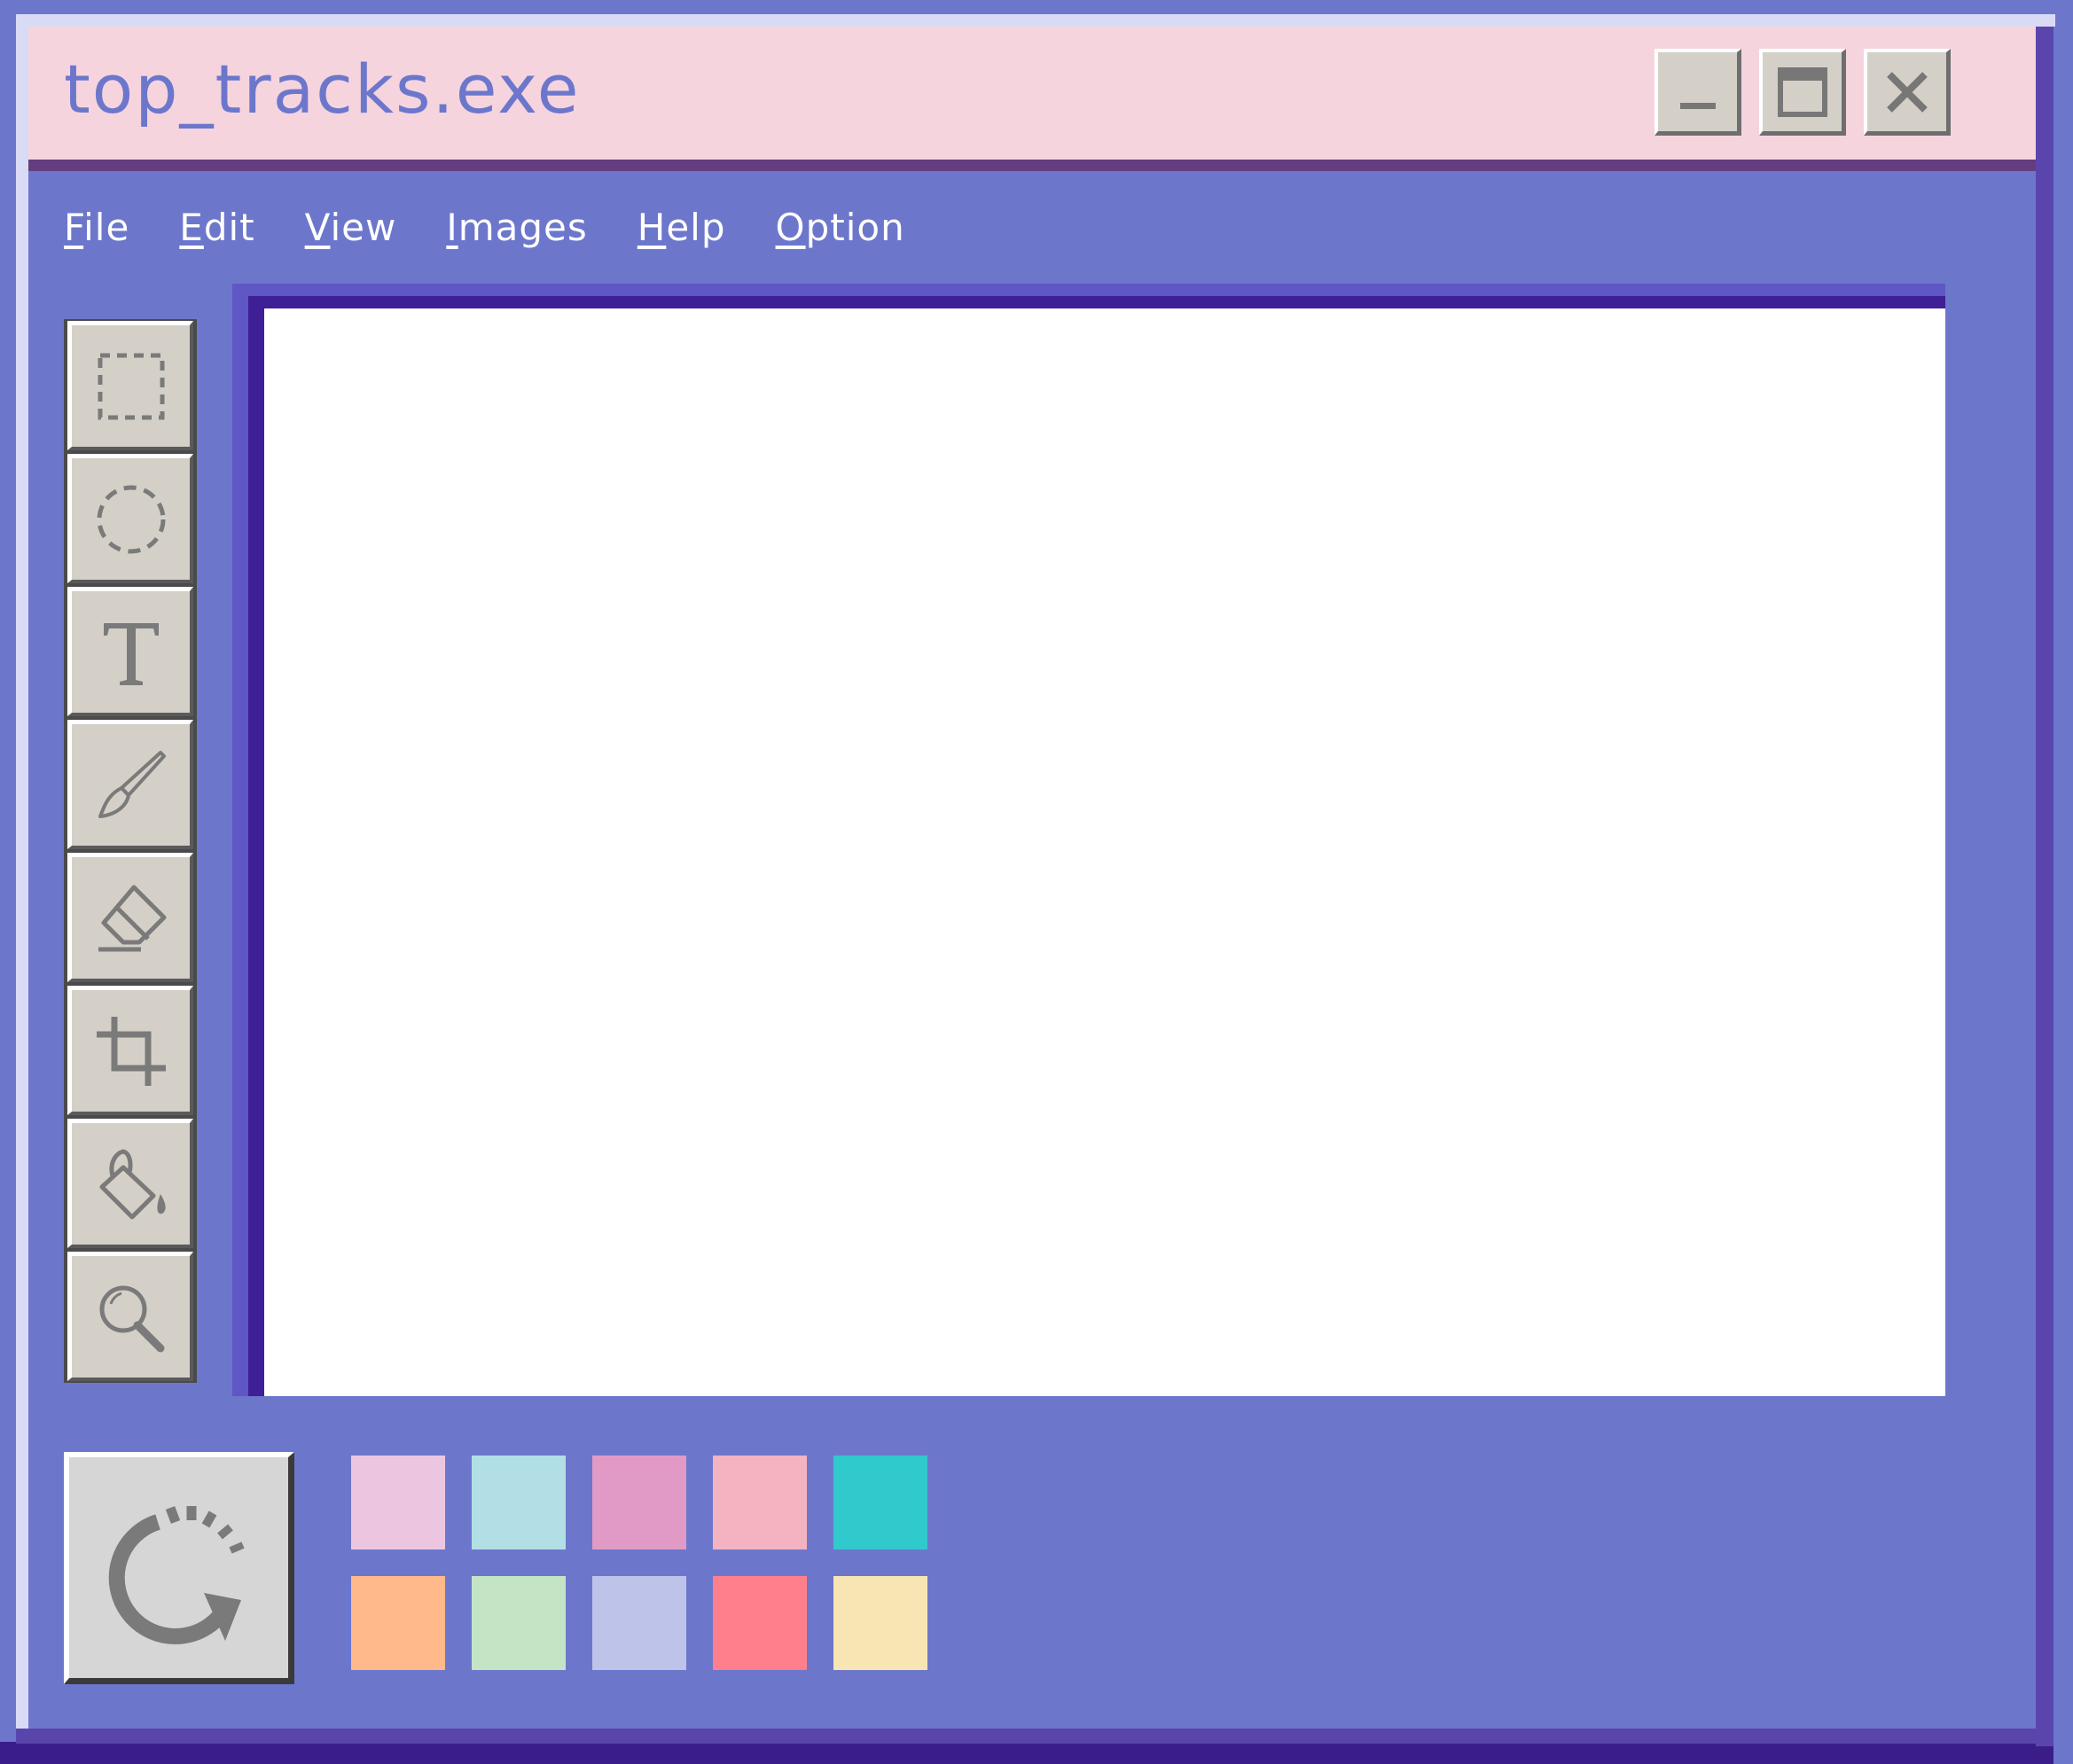 This screenshot has height=1764, width=2073. Describe the element at coordinates (1698, 92) in the screenshot. I see `minimize-button` at that location.